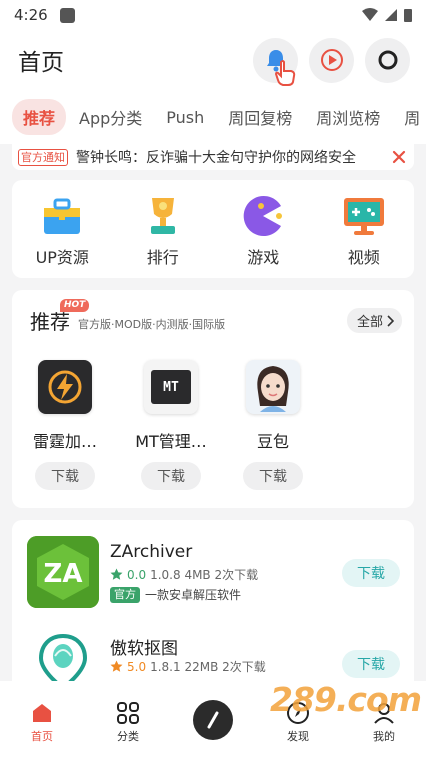 This screenshot has height=759, width=426. I want to click on notification-button, so click(275, 61).